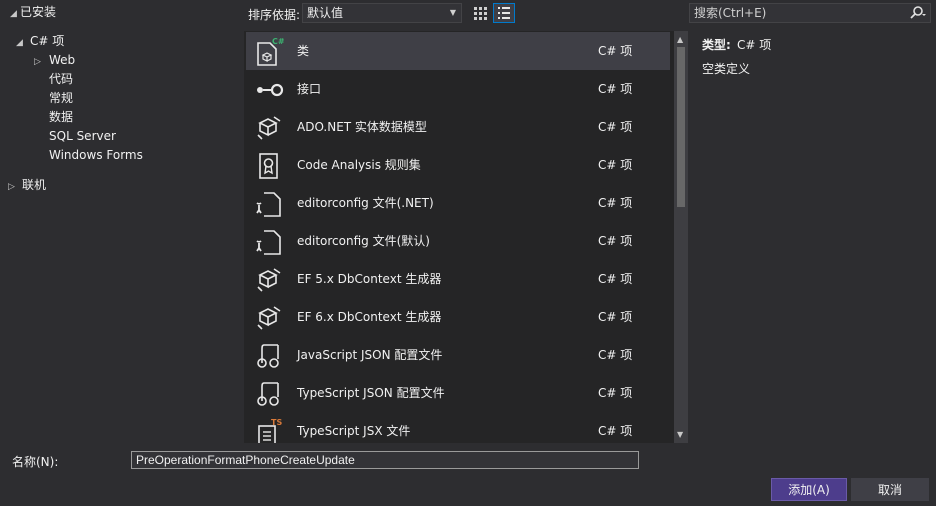 The width and height of the screenshot is (936, 506). What do you see at coordinates (681, 237) in the screenshot?
I see `list-scrollbar: ▲ ▼` at bounding box center [681, 237].